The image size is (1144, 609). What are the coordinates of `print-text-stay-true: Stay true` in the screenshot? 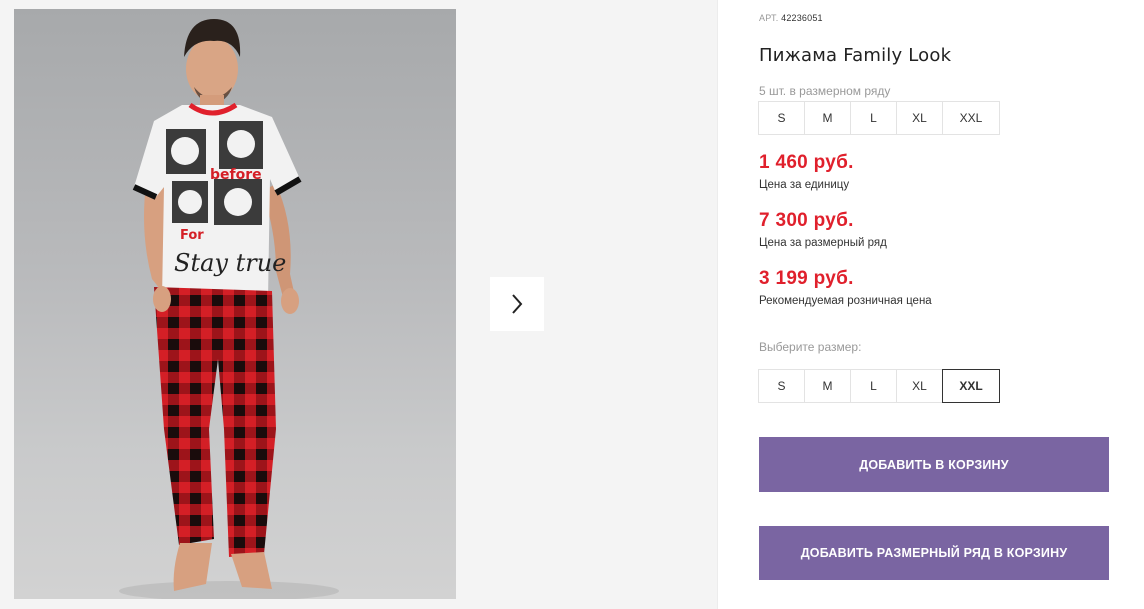 It's located at (230, 263).